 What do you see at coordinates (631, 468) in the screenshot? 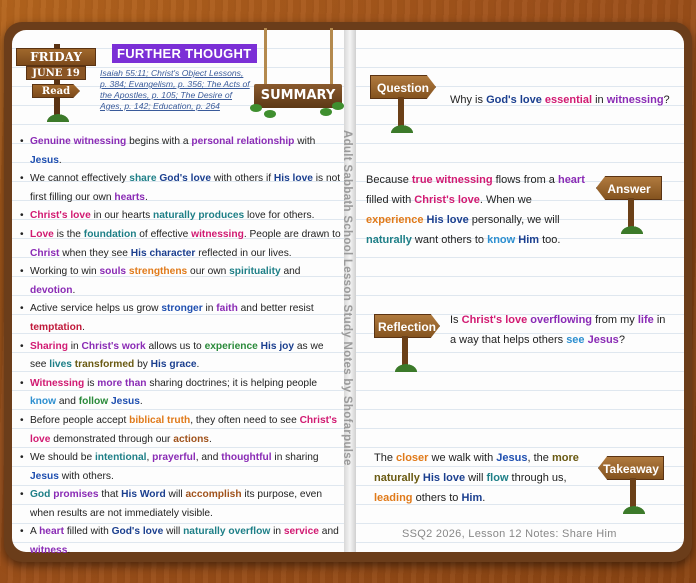
I see `takeaway-label: Takeaway` at bounding box center [631, 468].